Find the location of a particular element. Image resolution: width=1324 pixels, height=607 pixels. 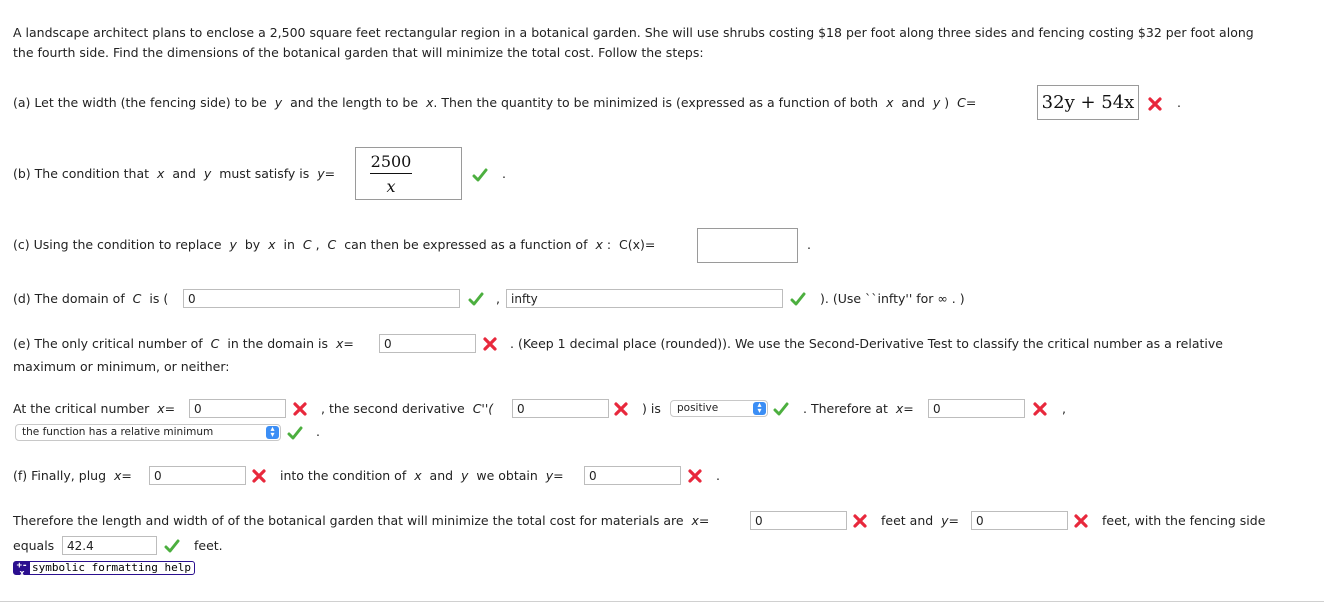

part-c-text: can then be expressed as a function of is located at coordinates (466, 244).